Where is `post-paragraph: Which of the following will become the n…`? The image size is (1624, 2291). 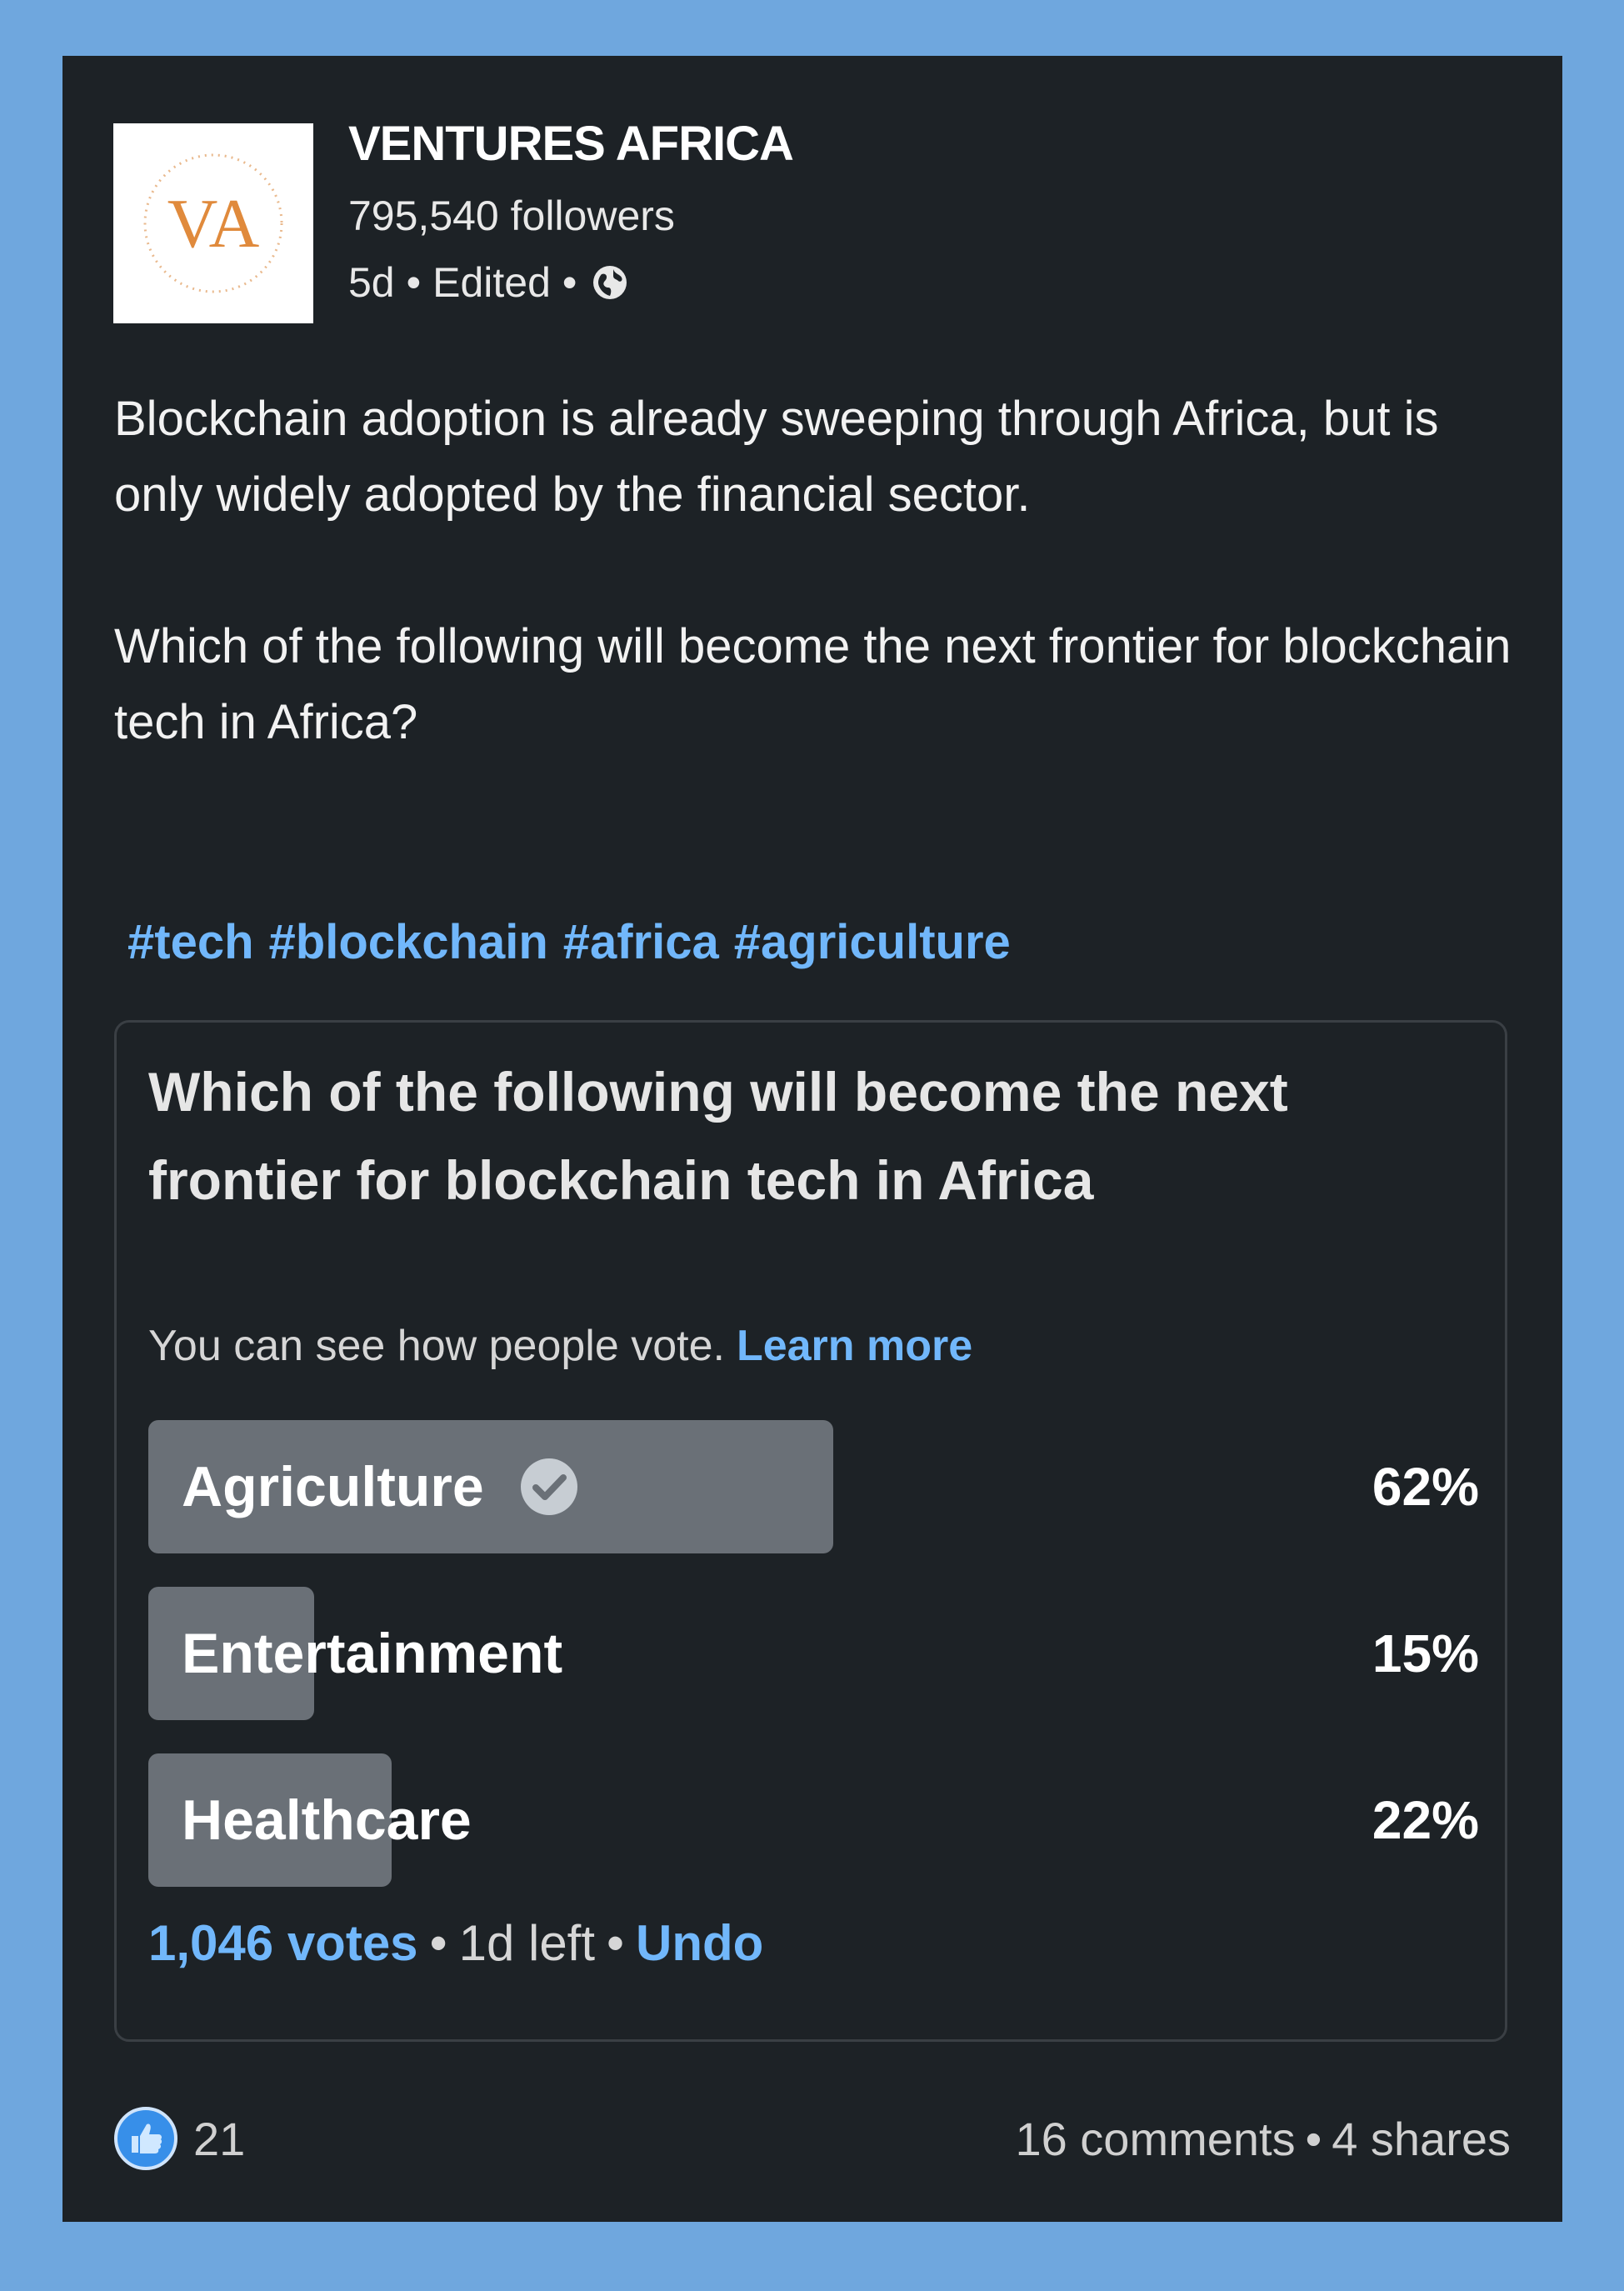 post-paragraph: Which of the following will become the n… is located at coordinates (813, 684).